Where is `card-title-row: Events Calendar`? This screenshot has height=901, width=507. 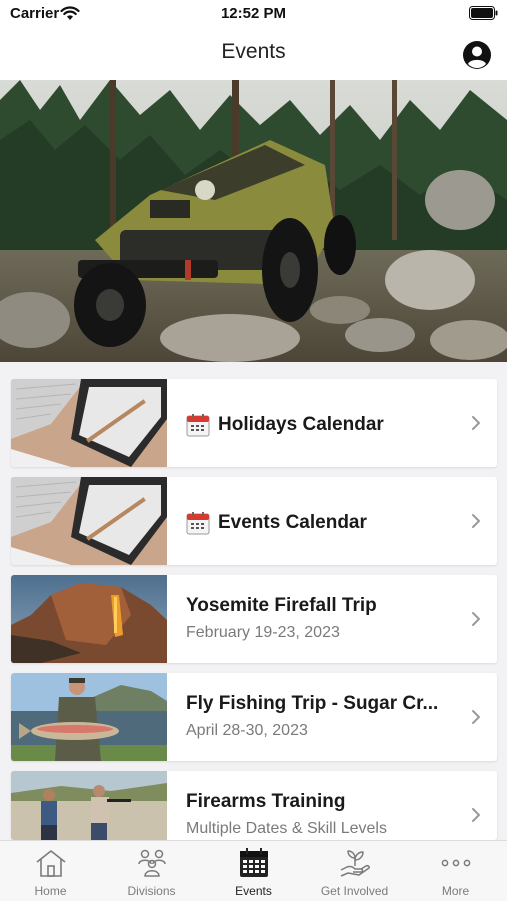
card-title-row: Events Calendar is located at coordinates (276, 523).